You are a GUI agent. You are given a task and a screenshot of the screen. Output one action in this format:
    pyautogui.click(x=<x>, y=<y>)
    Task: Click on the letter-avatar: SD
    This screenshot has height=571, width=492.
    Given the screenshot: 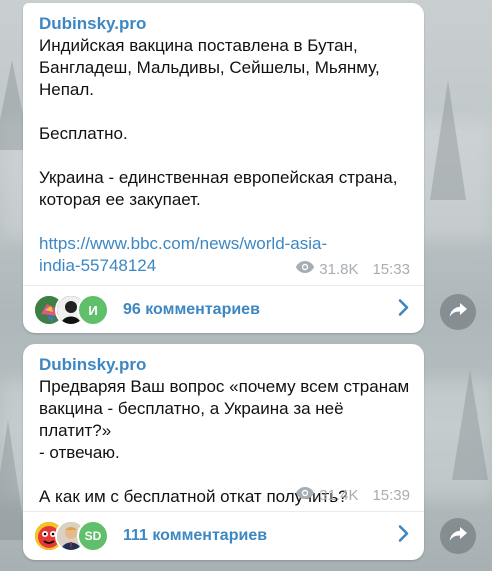 What is the action you would take?
    pyautogui.click(x=93, y=536)
    